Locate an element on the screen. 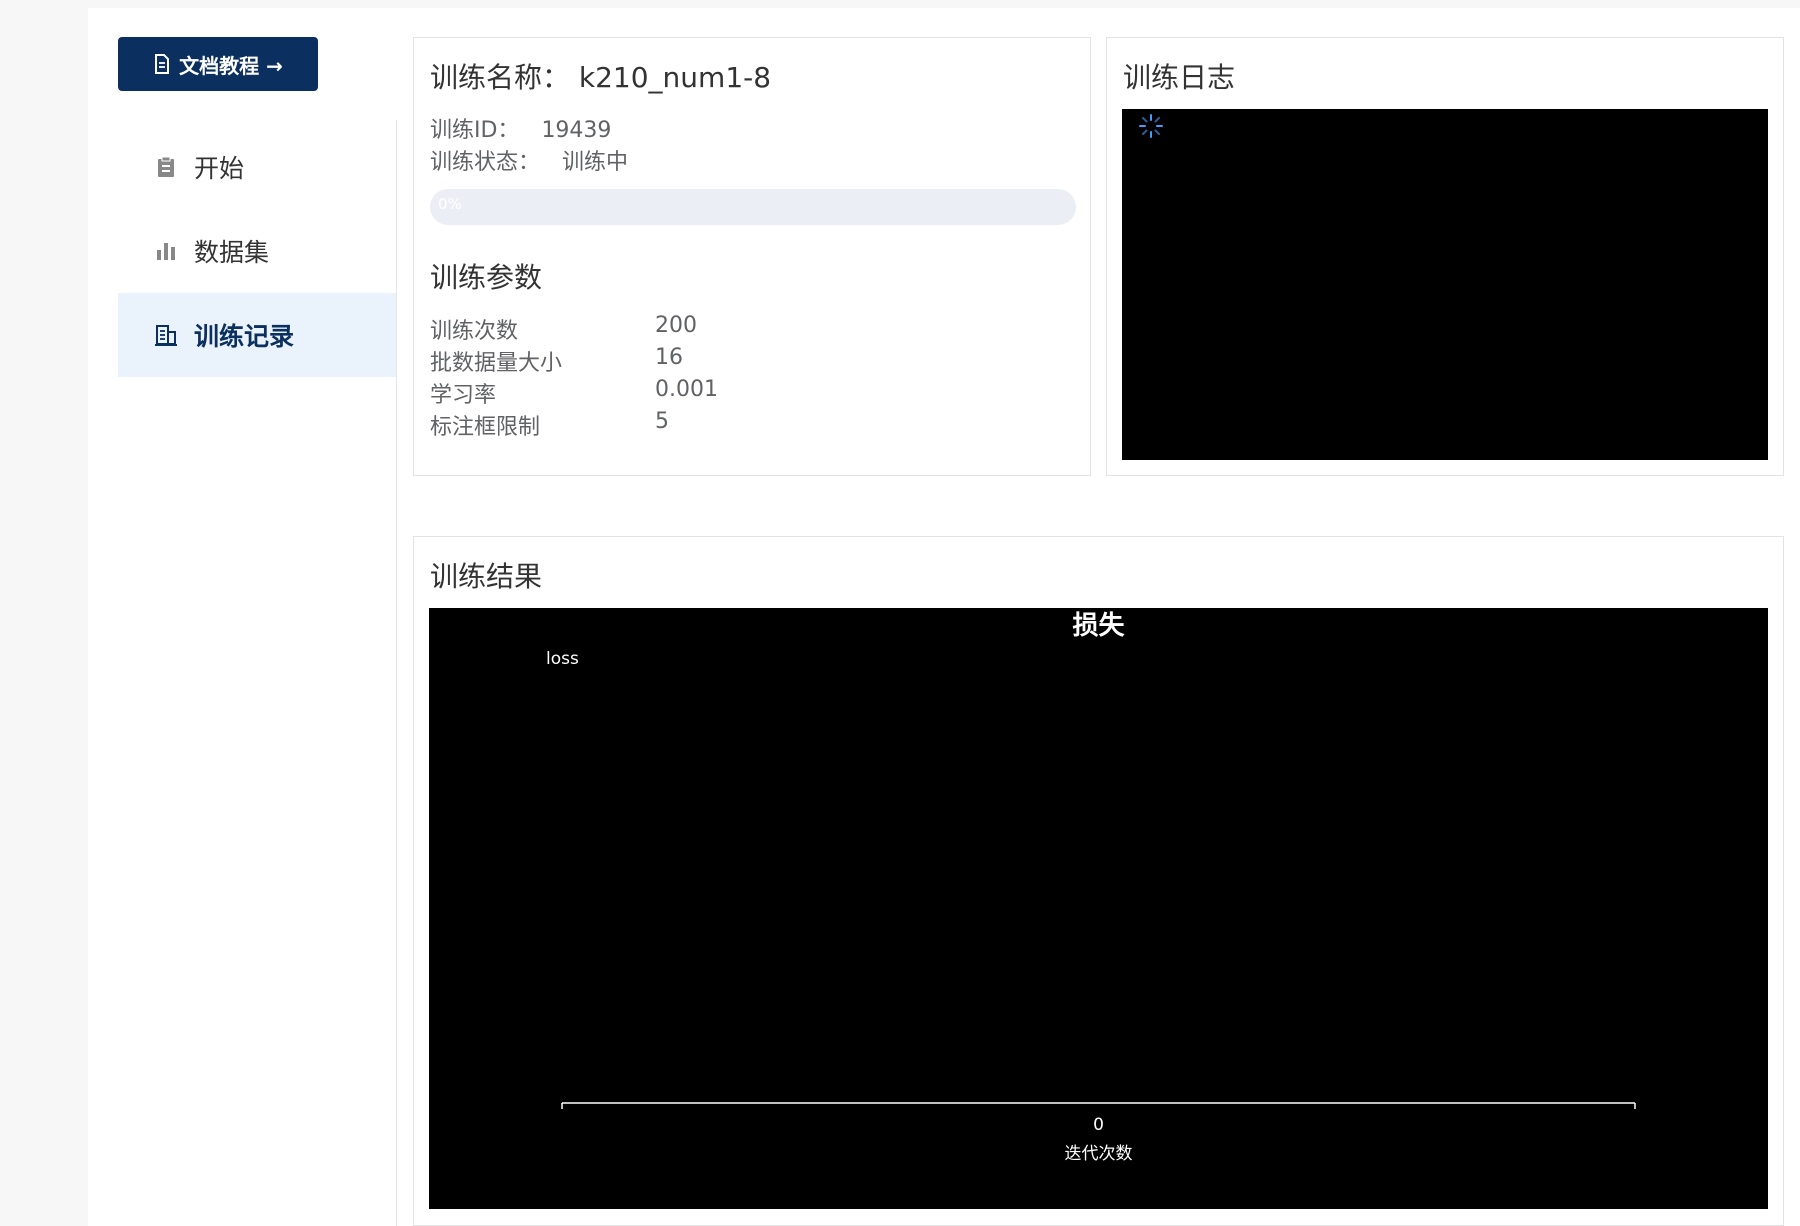  training-log-card: 训练日志 is located at coordinates (1445, 256).